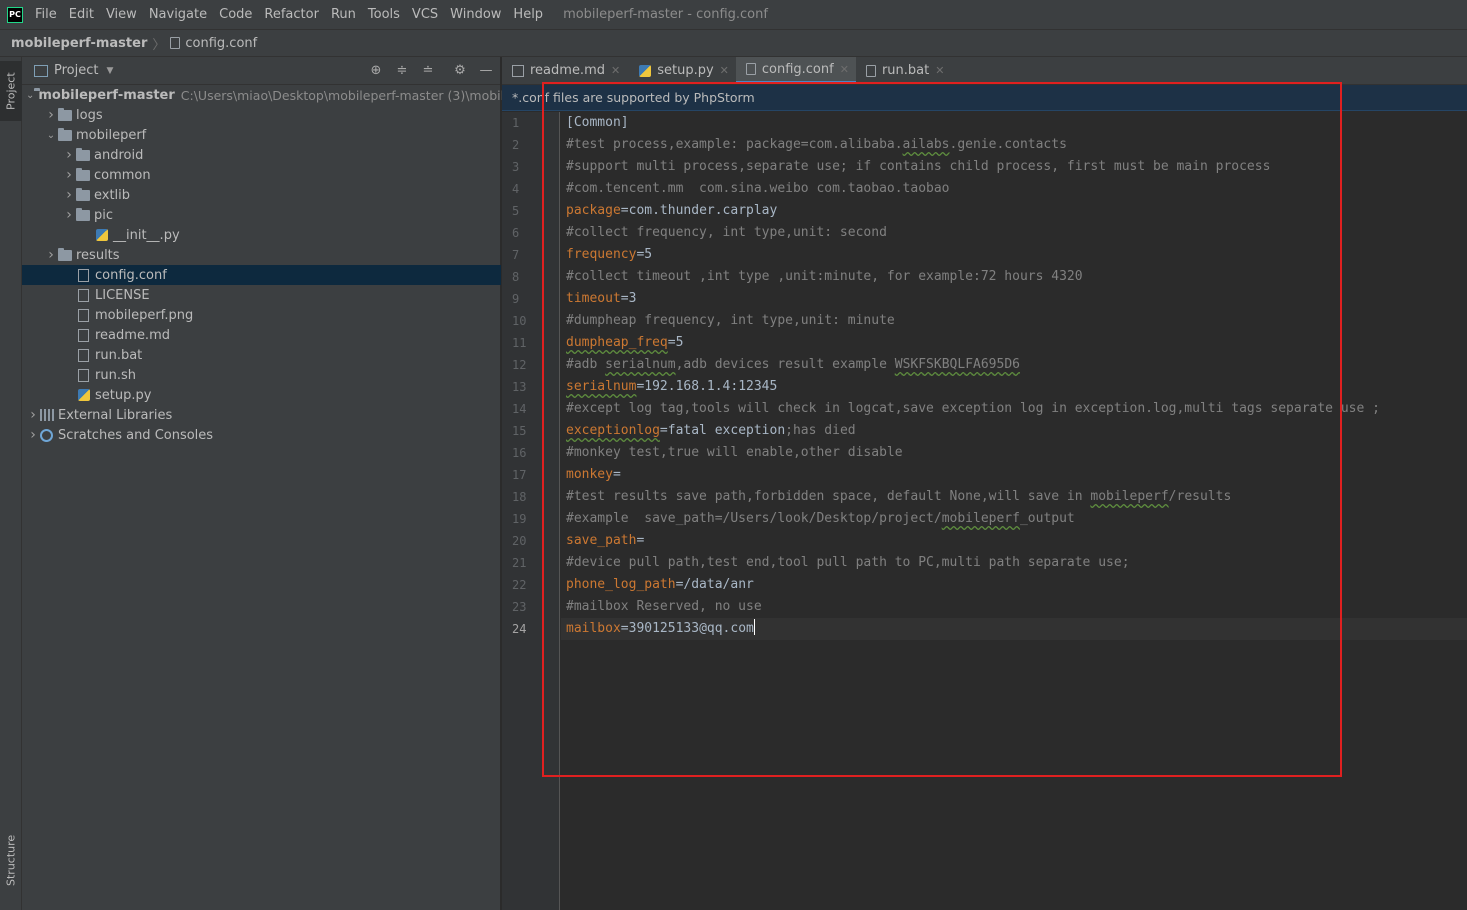 The image size is (1467, 910). Describe the element at coordinates (1014, 123) in the screenshot. I see `code-line: [Common]` at that location.